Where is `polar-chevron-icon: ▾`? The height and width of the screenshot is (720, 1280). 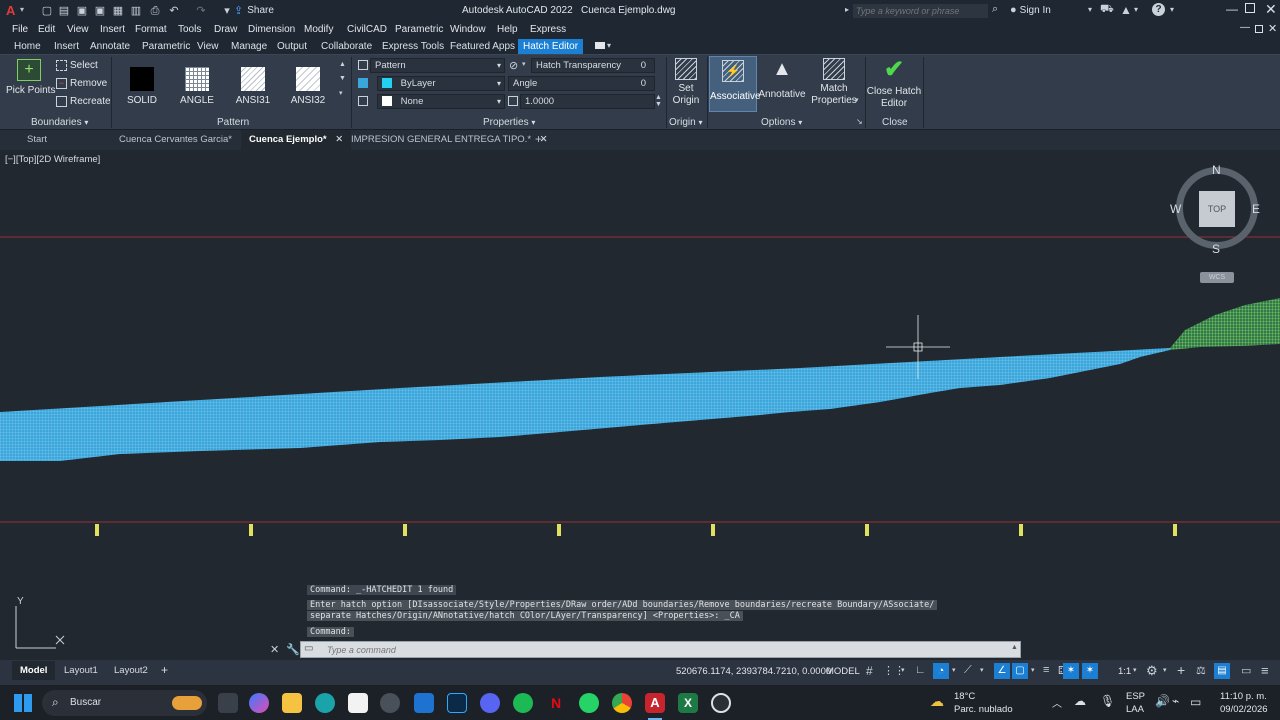 polar-chevron-icon: ▾ is located at coordinates (954, 670).